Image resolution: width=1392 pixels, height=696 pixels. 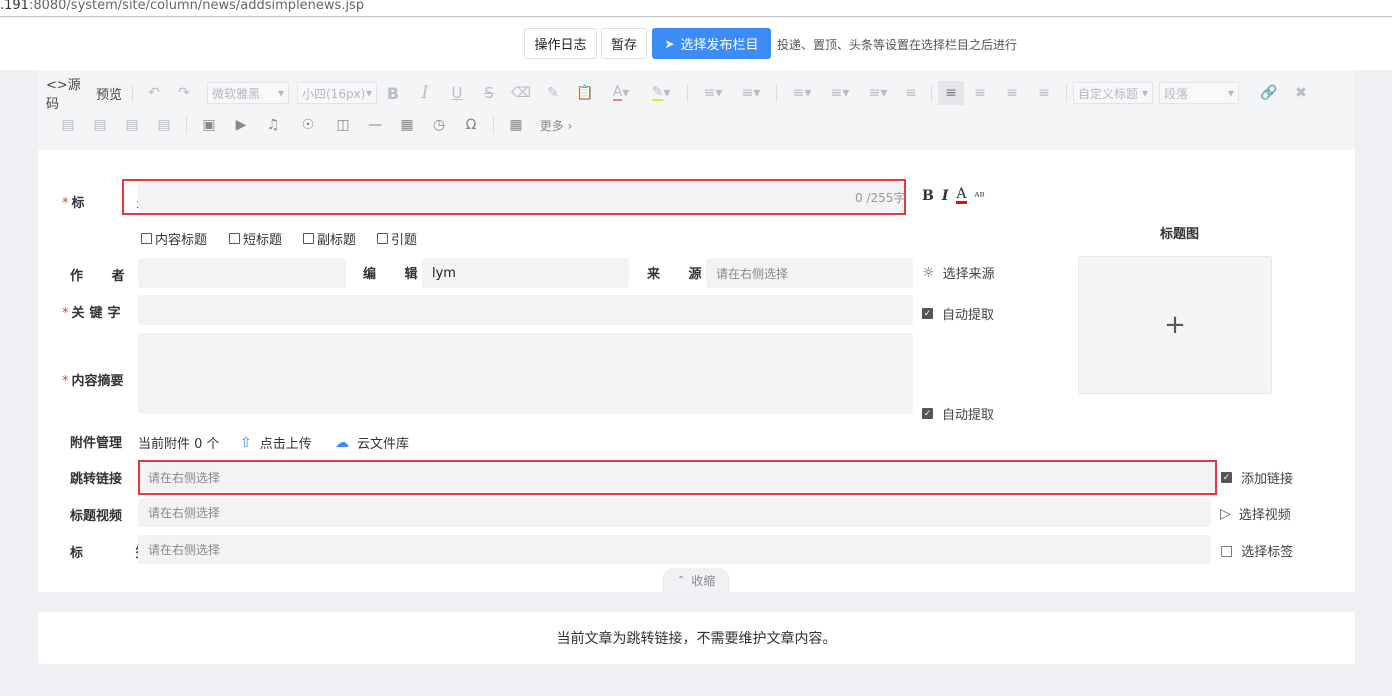 I want to click on title-bold-icon: B, so click(x=928, y=196).